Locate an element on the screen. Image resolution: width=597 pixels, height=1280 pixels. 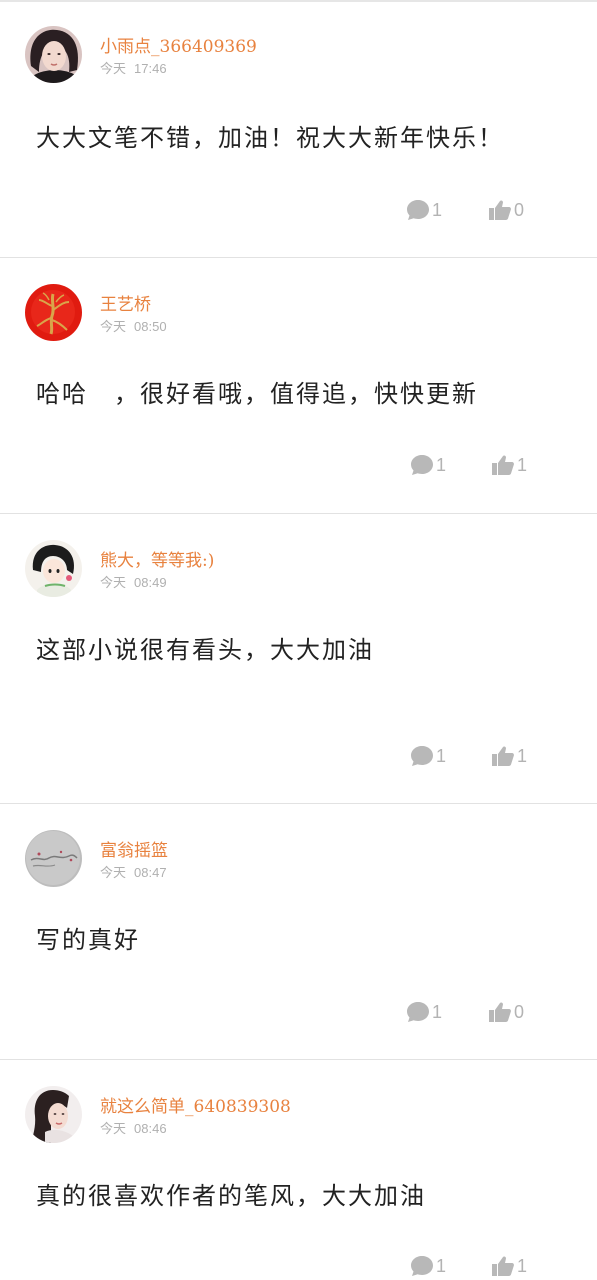
post-time: 08:50 is located at coordinates (150, 326).